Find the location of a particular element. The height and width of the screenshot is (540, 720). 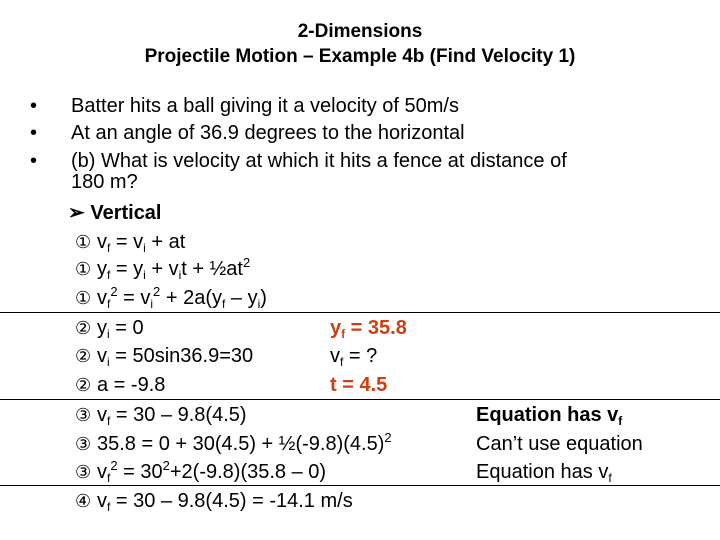

given-row: ②a = -9.8 is located at coordinates (120, 385).